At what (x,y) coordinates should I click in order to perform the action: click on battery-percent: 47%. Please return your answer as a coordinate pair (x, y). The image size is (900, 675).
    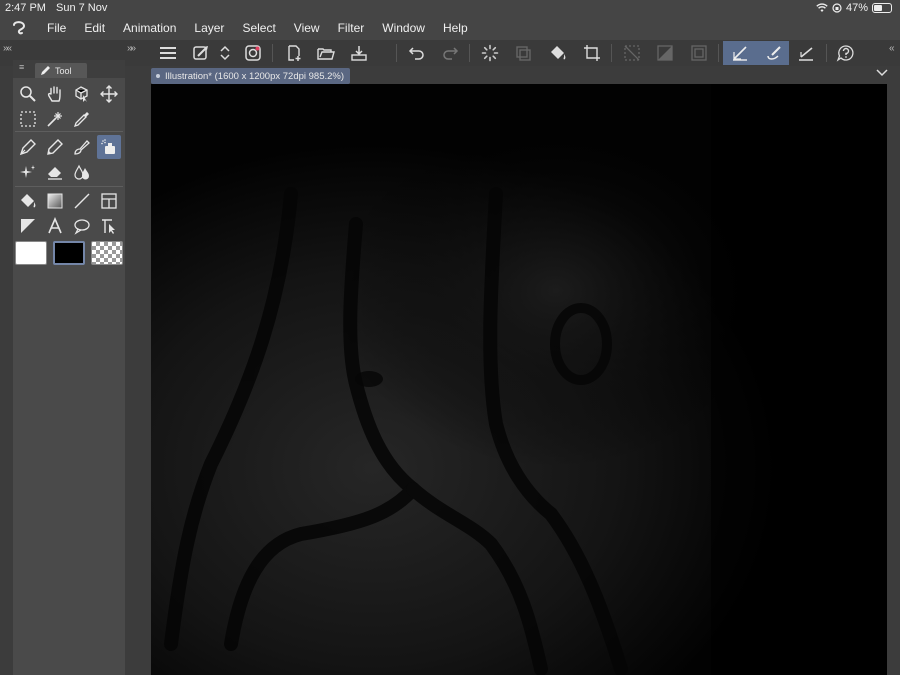
    Looking at the image, I should click on (856, 8).